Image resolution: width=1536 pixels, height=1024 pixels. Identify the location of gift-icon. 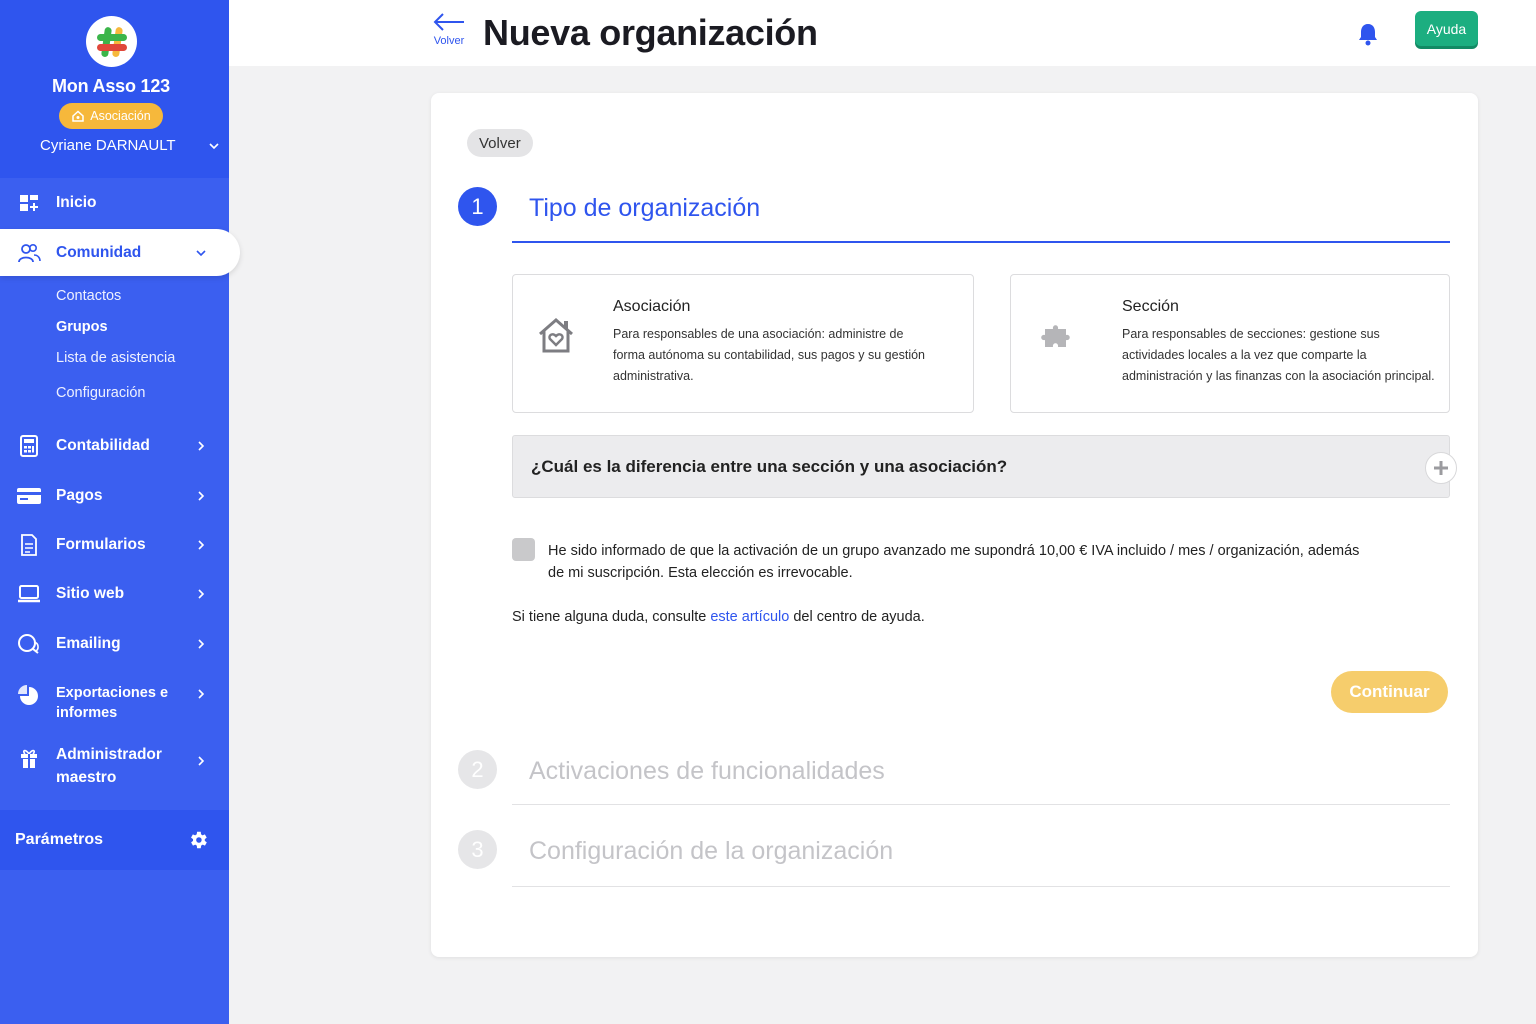
(29, 758).